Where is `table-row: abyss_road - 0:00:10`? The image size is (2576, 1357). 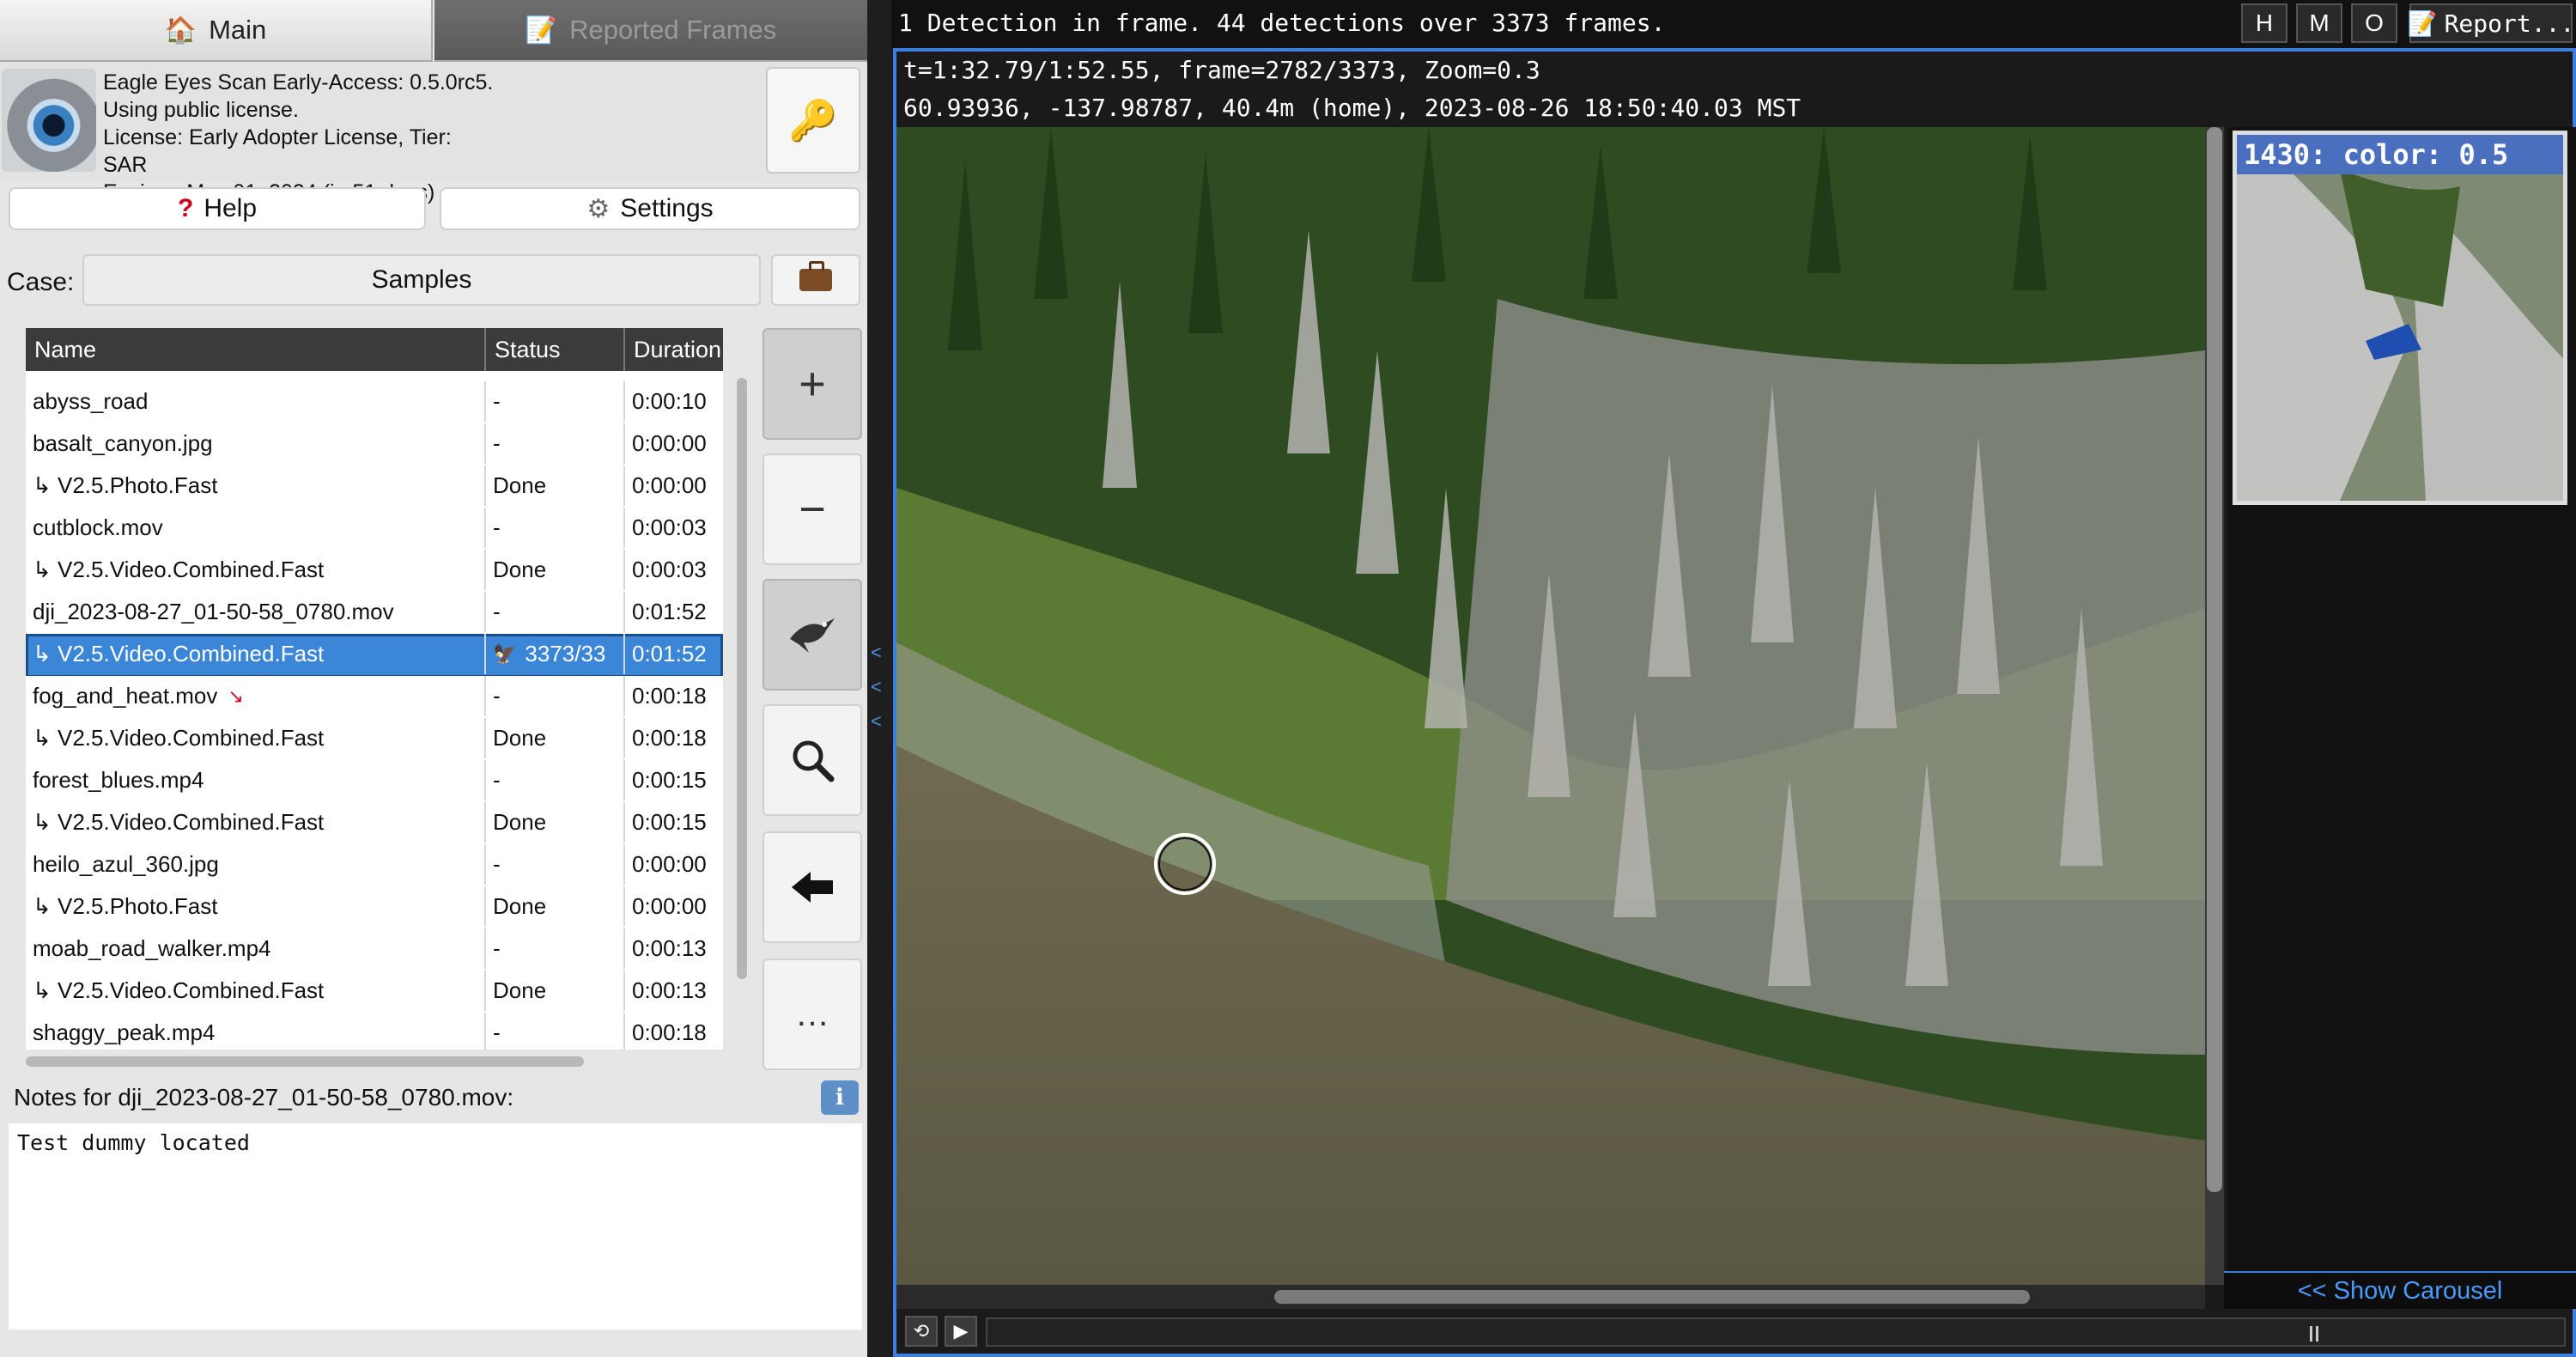 table-row: abyss_road - 0:00:10 is located at coordinates (375, 403).